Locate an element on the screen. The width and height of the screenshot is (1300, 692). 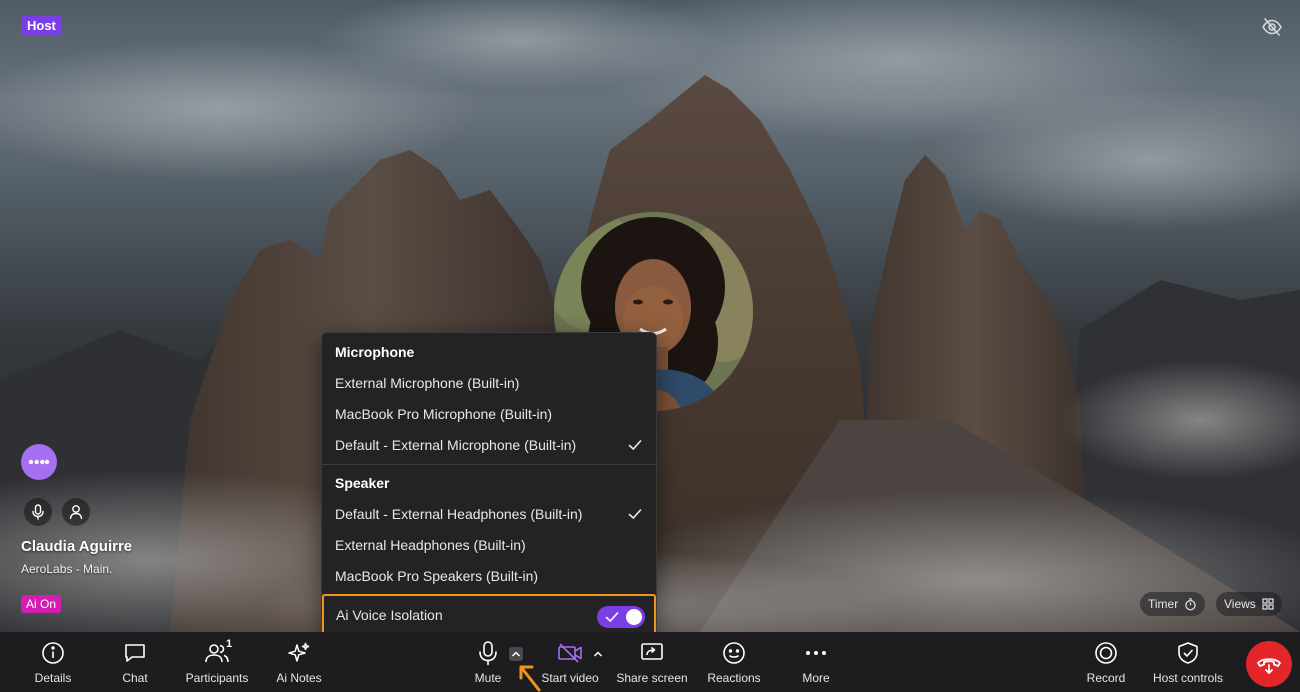
grid-icon is located at coordinates (1268, 604).